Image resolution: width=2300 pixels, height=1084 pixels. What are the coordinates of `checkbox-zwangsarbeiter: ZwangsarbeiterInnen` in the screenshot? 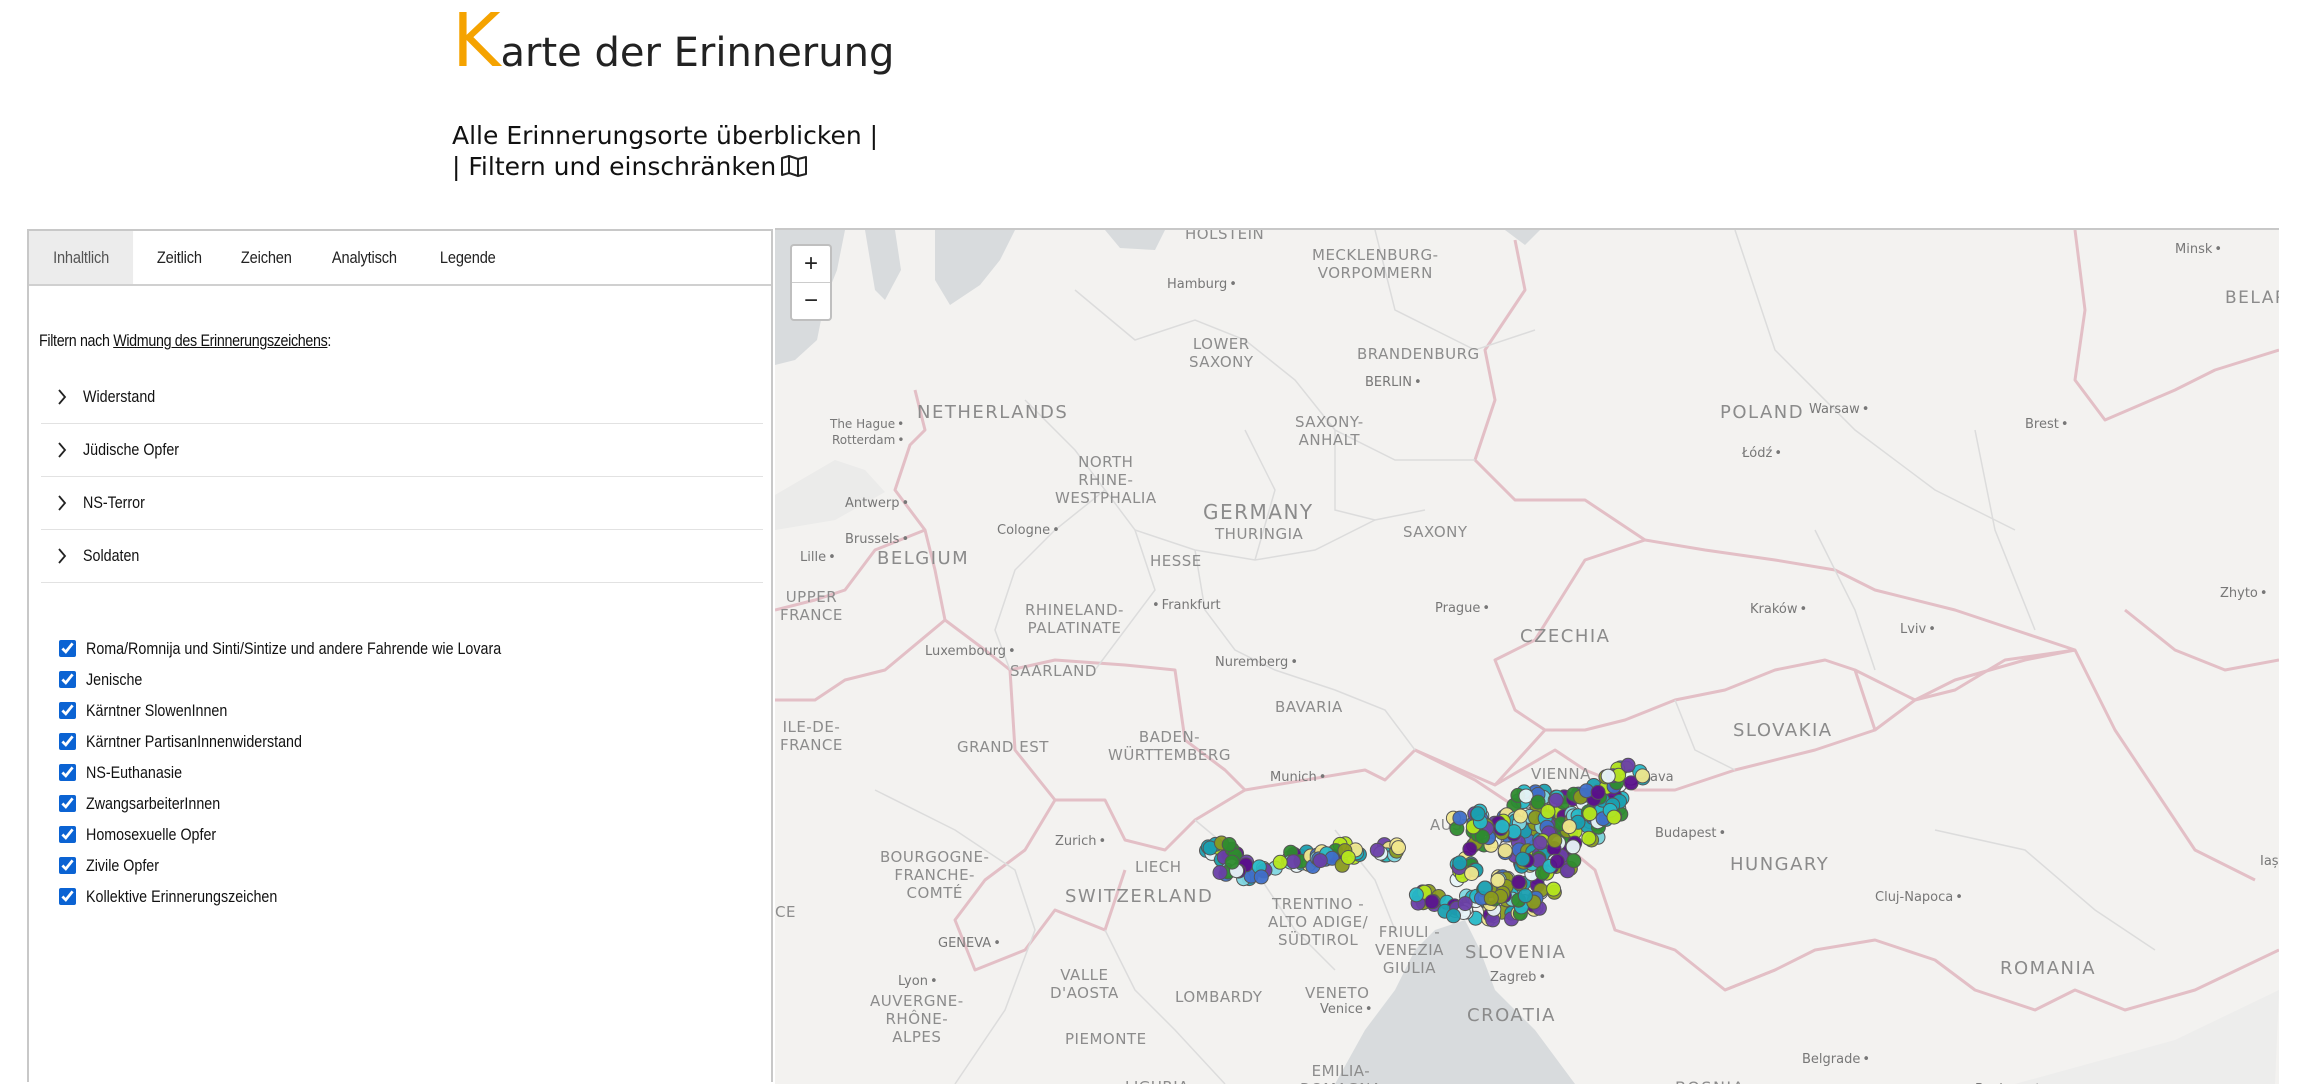 It's located at (319, 803).